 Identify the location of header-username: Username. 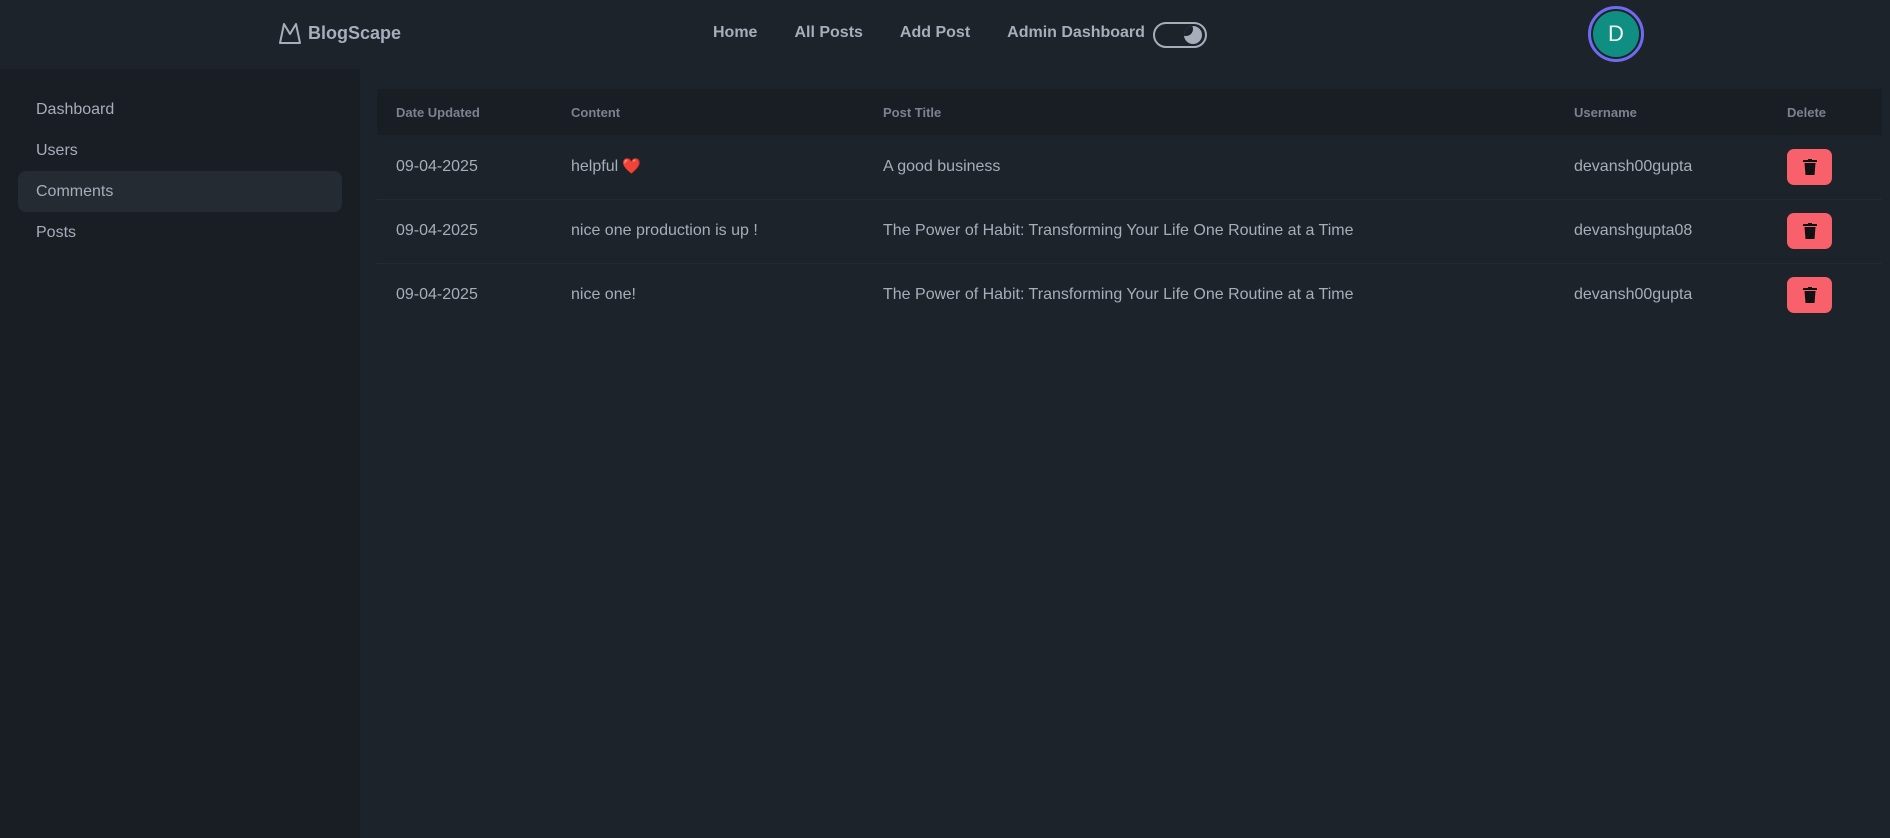
(1605, 112).